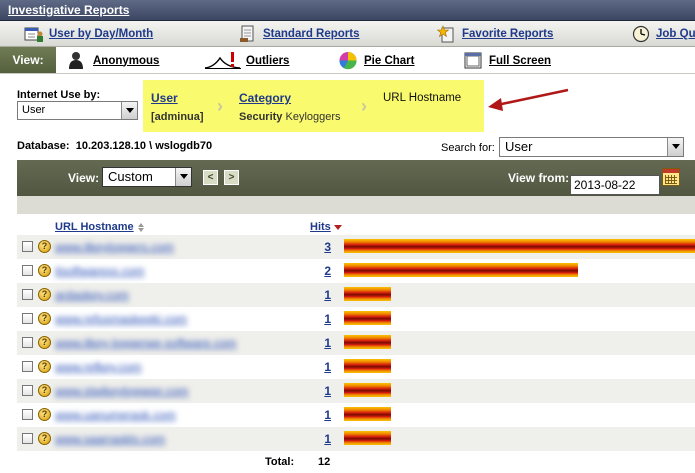 This screenshot has height=473, width=695. What do you see at coordinates (121, 319) in the screenshot?
I see `url-hostname-link: www.refusmaskeeki.com` at bounding box center [121, 319].